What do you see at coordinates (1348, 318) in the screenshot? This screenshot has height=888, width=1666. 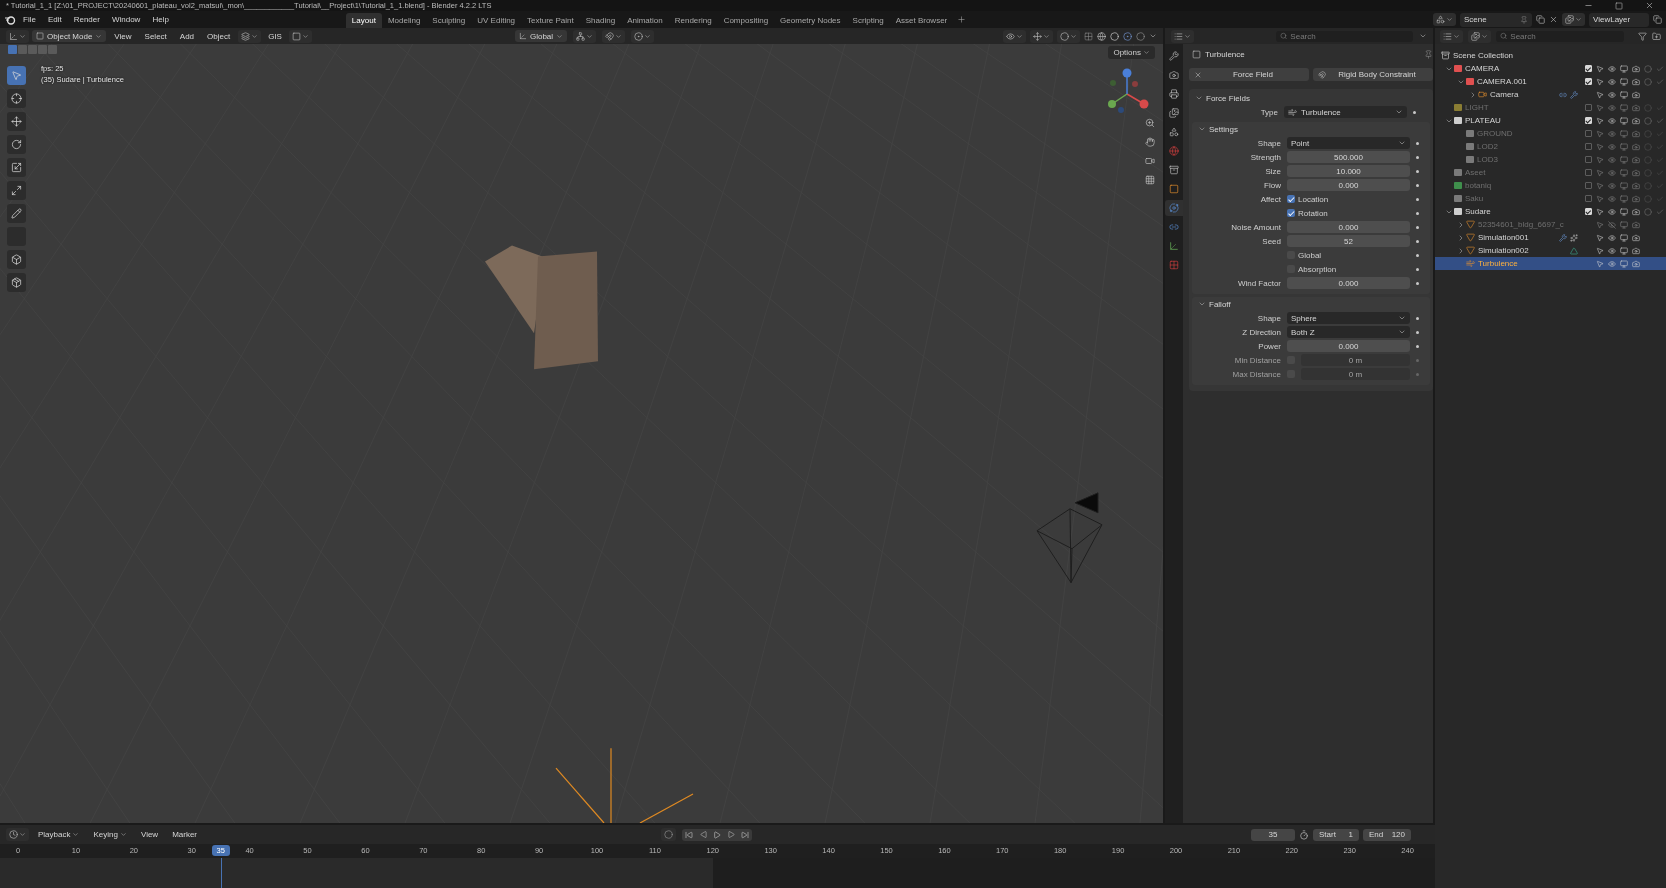 I see `dropdown: Sphere` at bounding box center [1348, 318].